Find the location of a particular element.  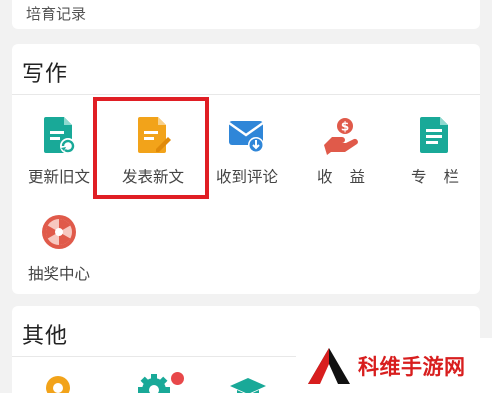

location-pin-icon is located at coordinates (58, 383).